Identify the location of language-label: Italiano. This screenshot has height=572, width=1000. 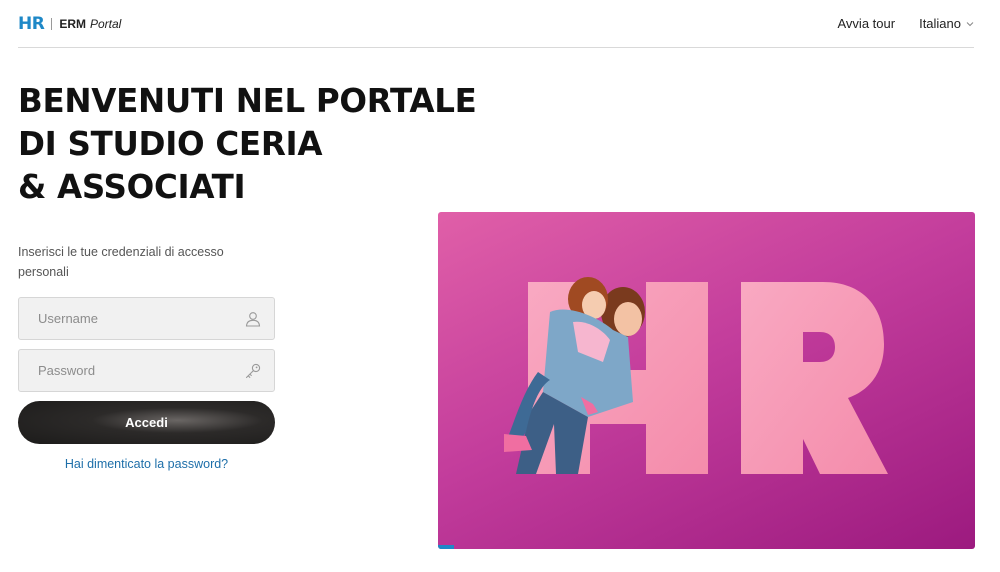
(940, 23).